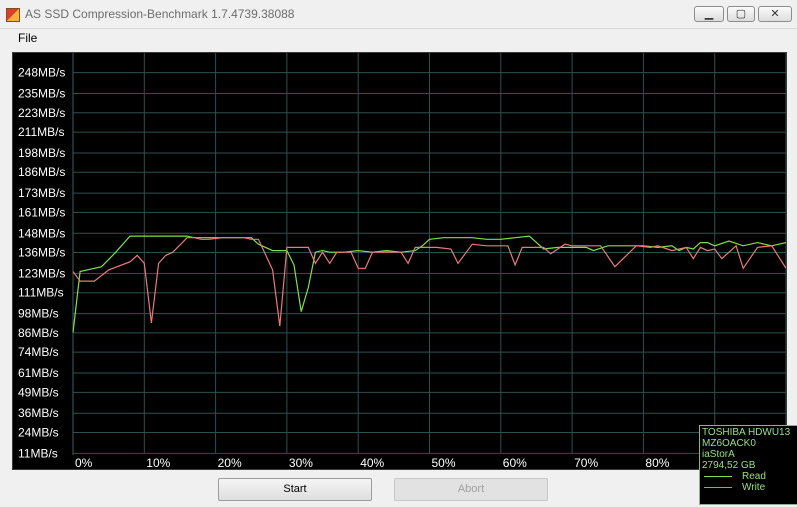  What do you see at coordinates (158, 462) in the screenshot?
I see `x-tick-label: 10%` at bounding box center [158, 462].